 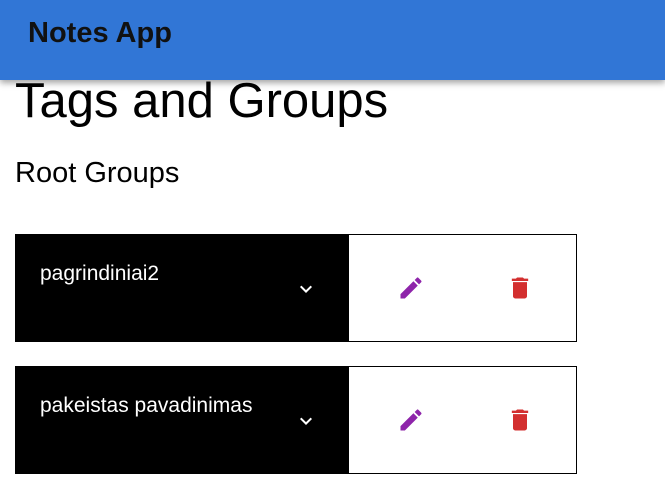 I want to click on section-title: Root Groups, so click(x=97, y=173).